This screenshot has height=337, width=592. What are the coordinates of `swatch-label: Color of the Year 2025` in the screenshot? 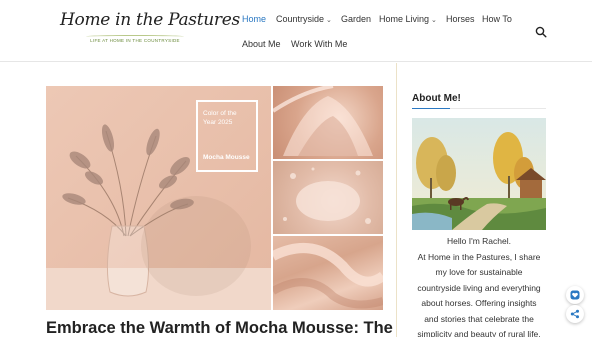 It's located at (220, 118).